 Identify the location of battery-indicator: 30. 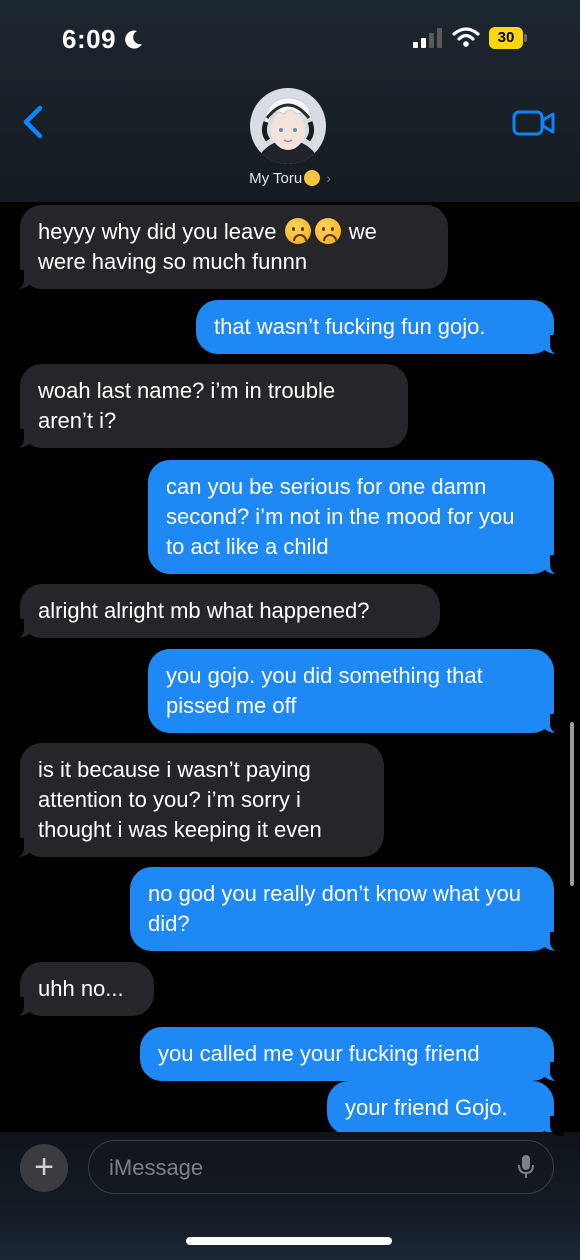
(508, 38).